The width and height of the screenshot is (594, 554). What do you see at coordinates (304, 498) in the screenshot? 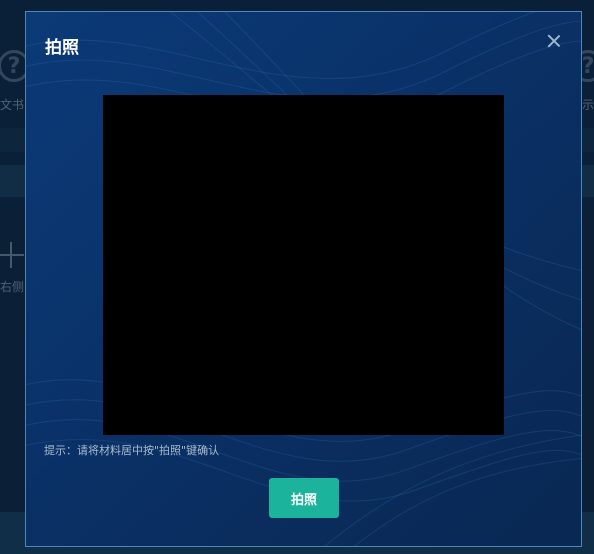
I see `capture-button: 拍照` at bounding box center [304, 498].